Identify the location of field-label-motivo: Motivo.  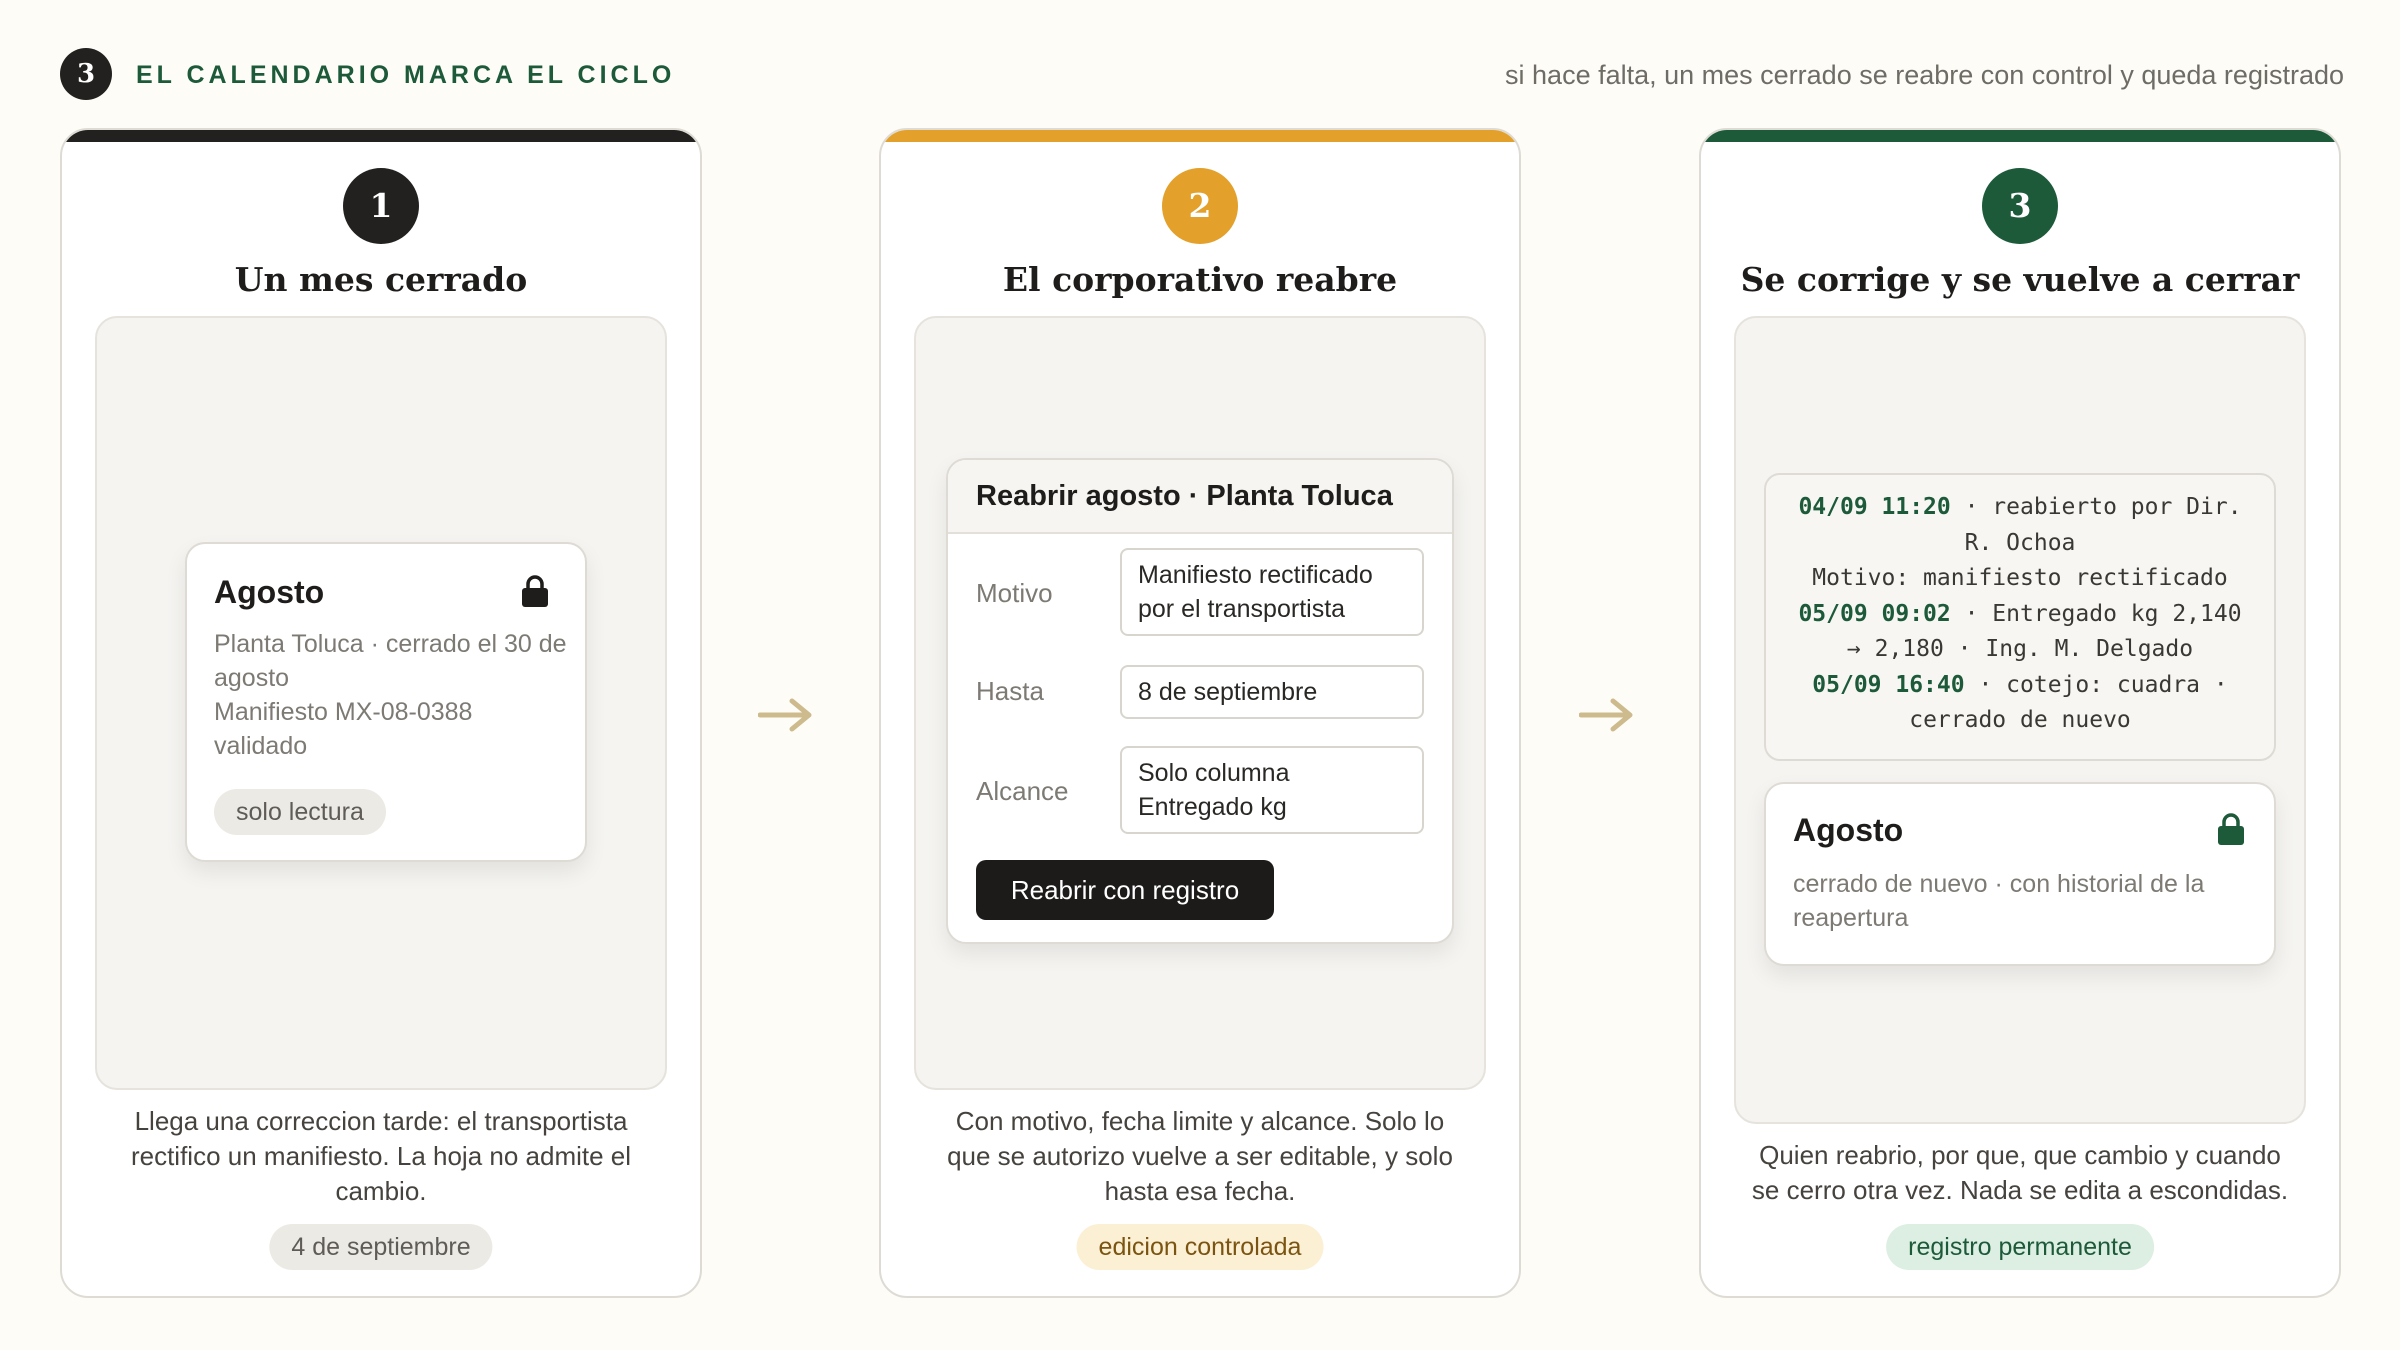
(1014, 593).